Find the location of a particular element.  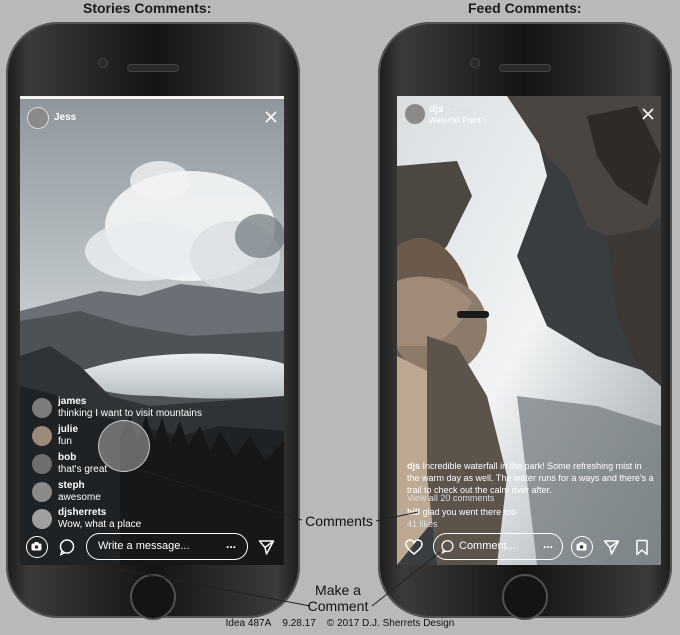

callout-lines is located at coordinates (255, 538).